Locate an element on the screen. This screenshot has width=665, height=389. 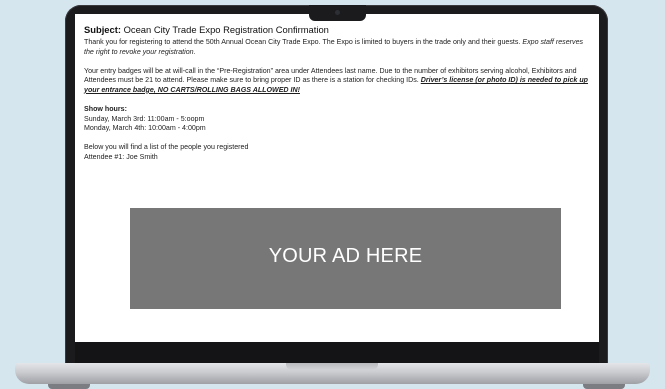
laptop-foot-left is located at coordinates (69, 386).